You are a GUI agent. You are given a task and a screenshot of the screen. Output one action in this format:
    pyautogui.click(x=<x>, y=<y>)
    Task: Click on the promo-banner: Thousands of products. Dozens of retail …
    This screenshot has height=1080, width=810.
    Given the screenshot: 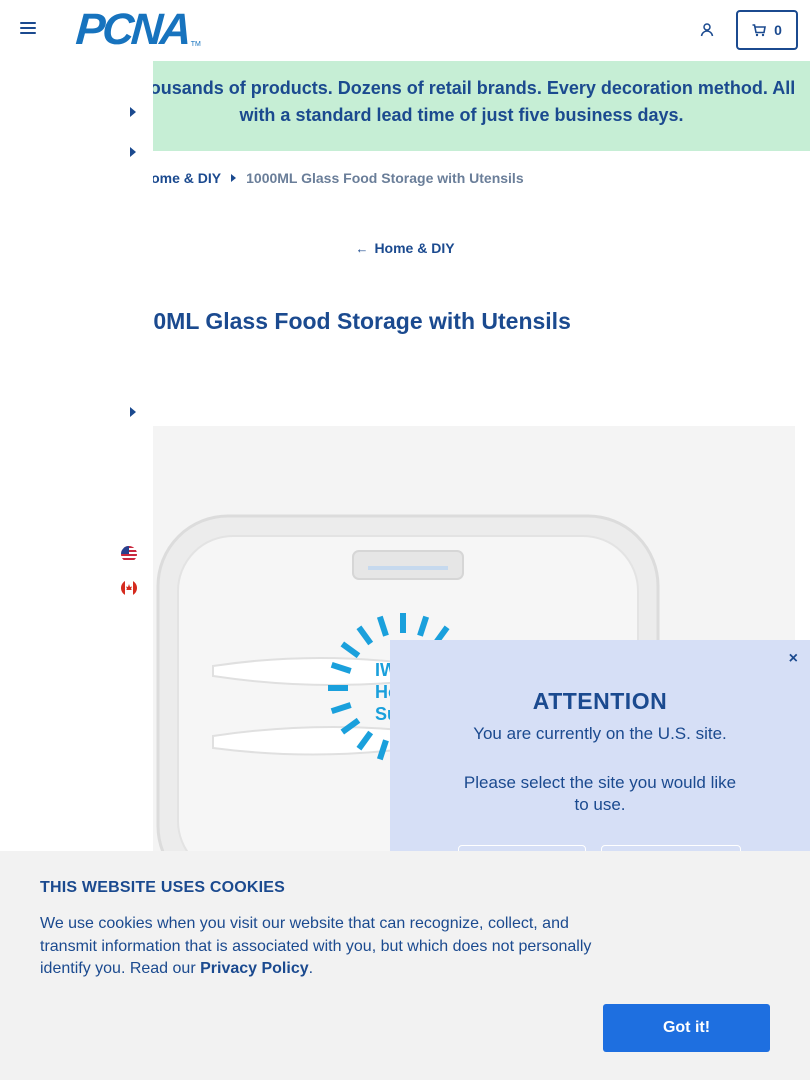 What is the action you would take?
    pyautogui.click(x=481, y=106)
    